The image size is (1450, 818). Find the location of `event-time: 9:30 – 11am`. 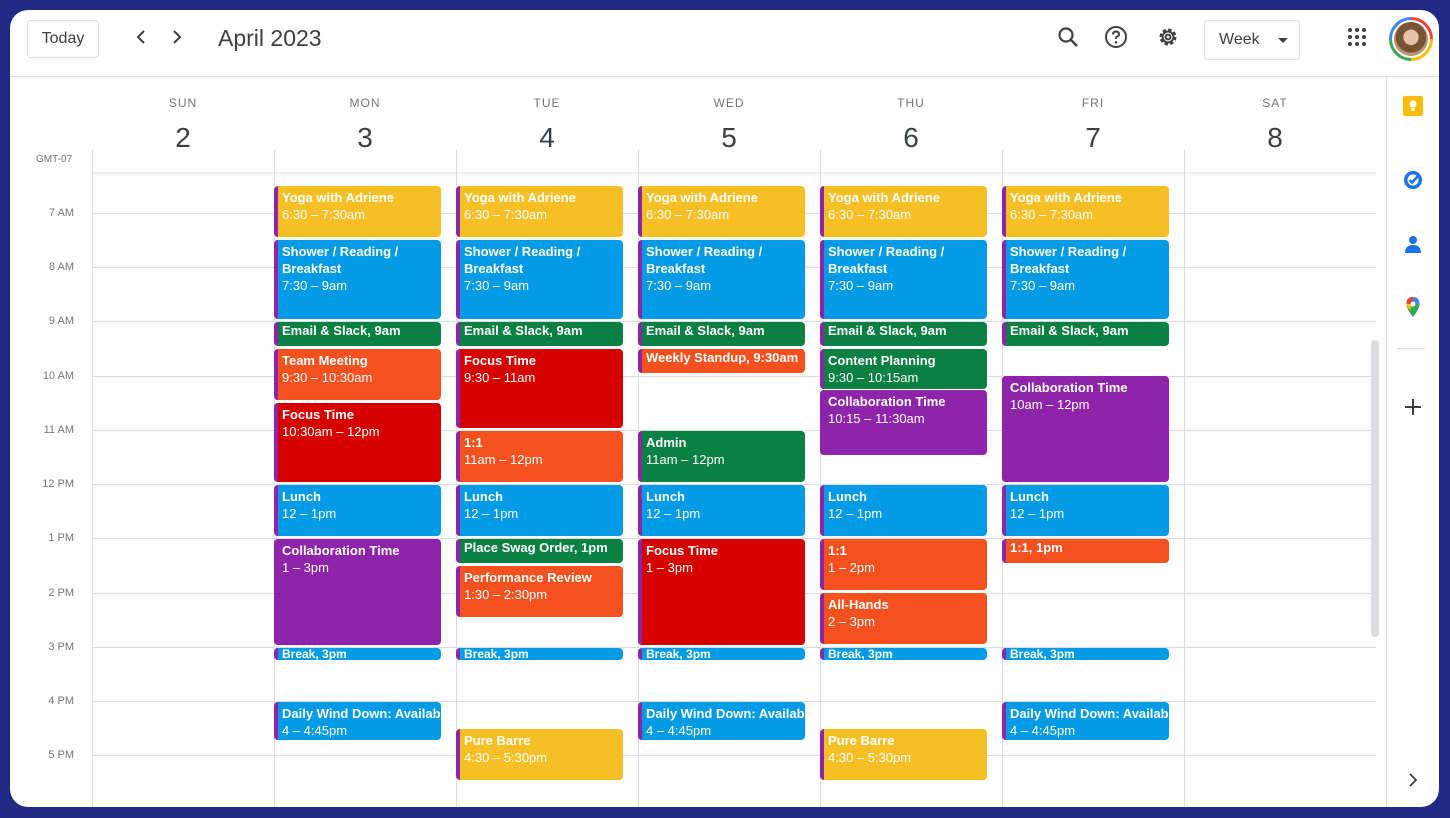

event-time: 9:30 – 11am is located at coordinates (500, 377).